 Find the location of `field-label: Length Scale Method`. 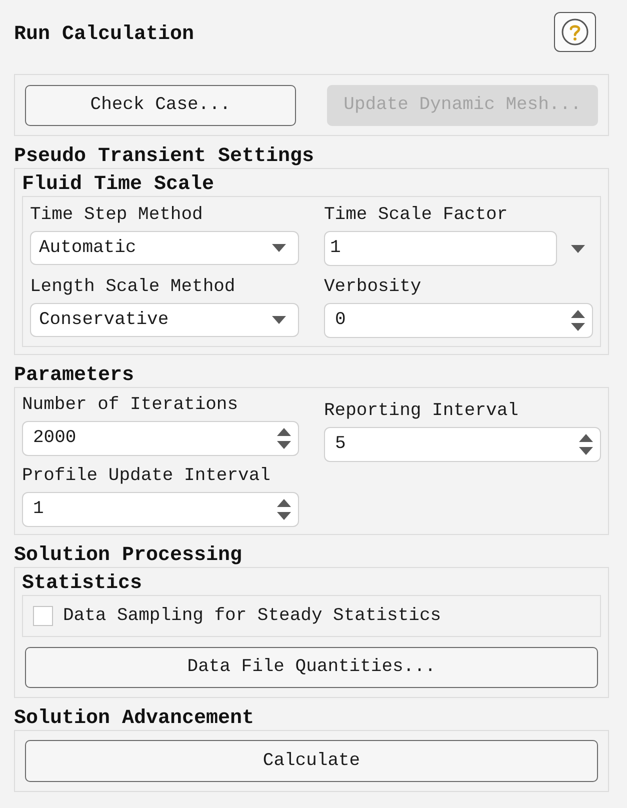

field-label: Length Scale Method is located at coordinates (133, 287).